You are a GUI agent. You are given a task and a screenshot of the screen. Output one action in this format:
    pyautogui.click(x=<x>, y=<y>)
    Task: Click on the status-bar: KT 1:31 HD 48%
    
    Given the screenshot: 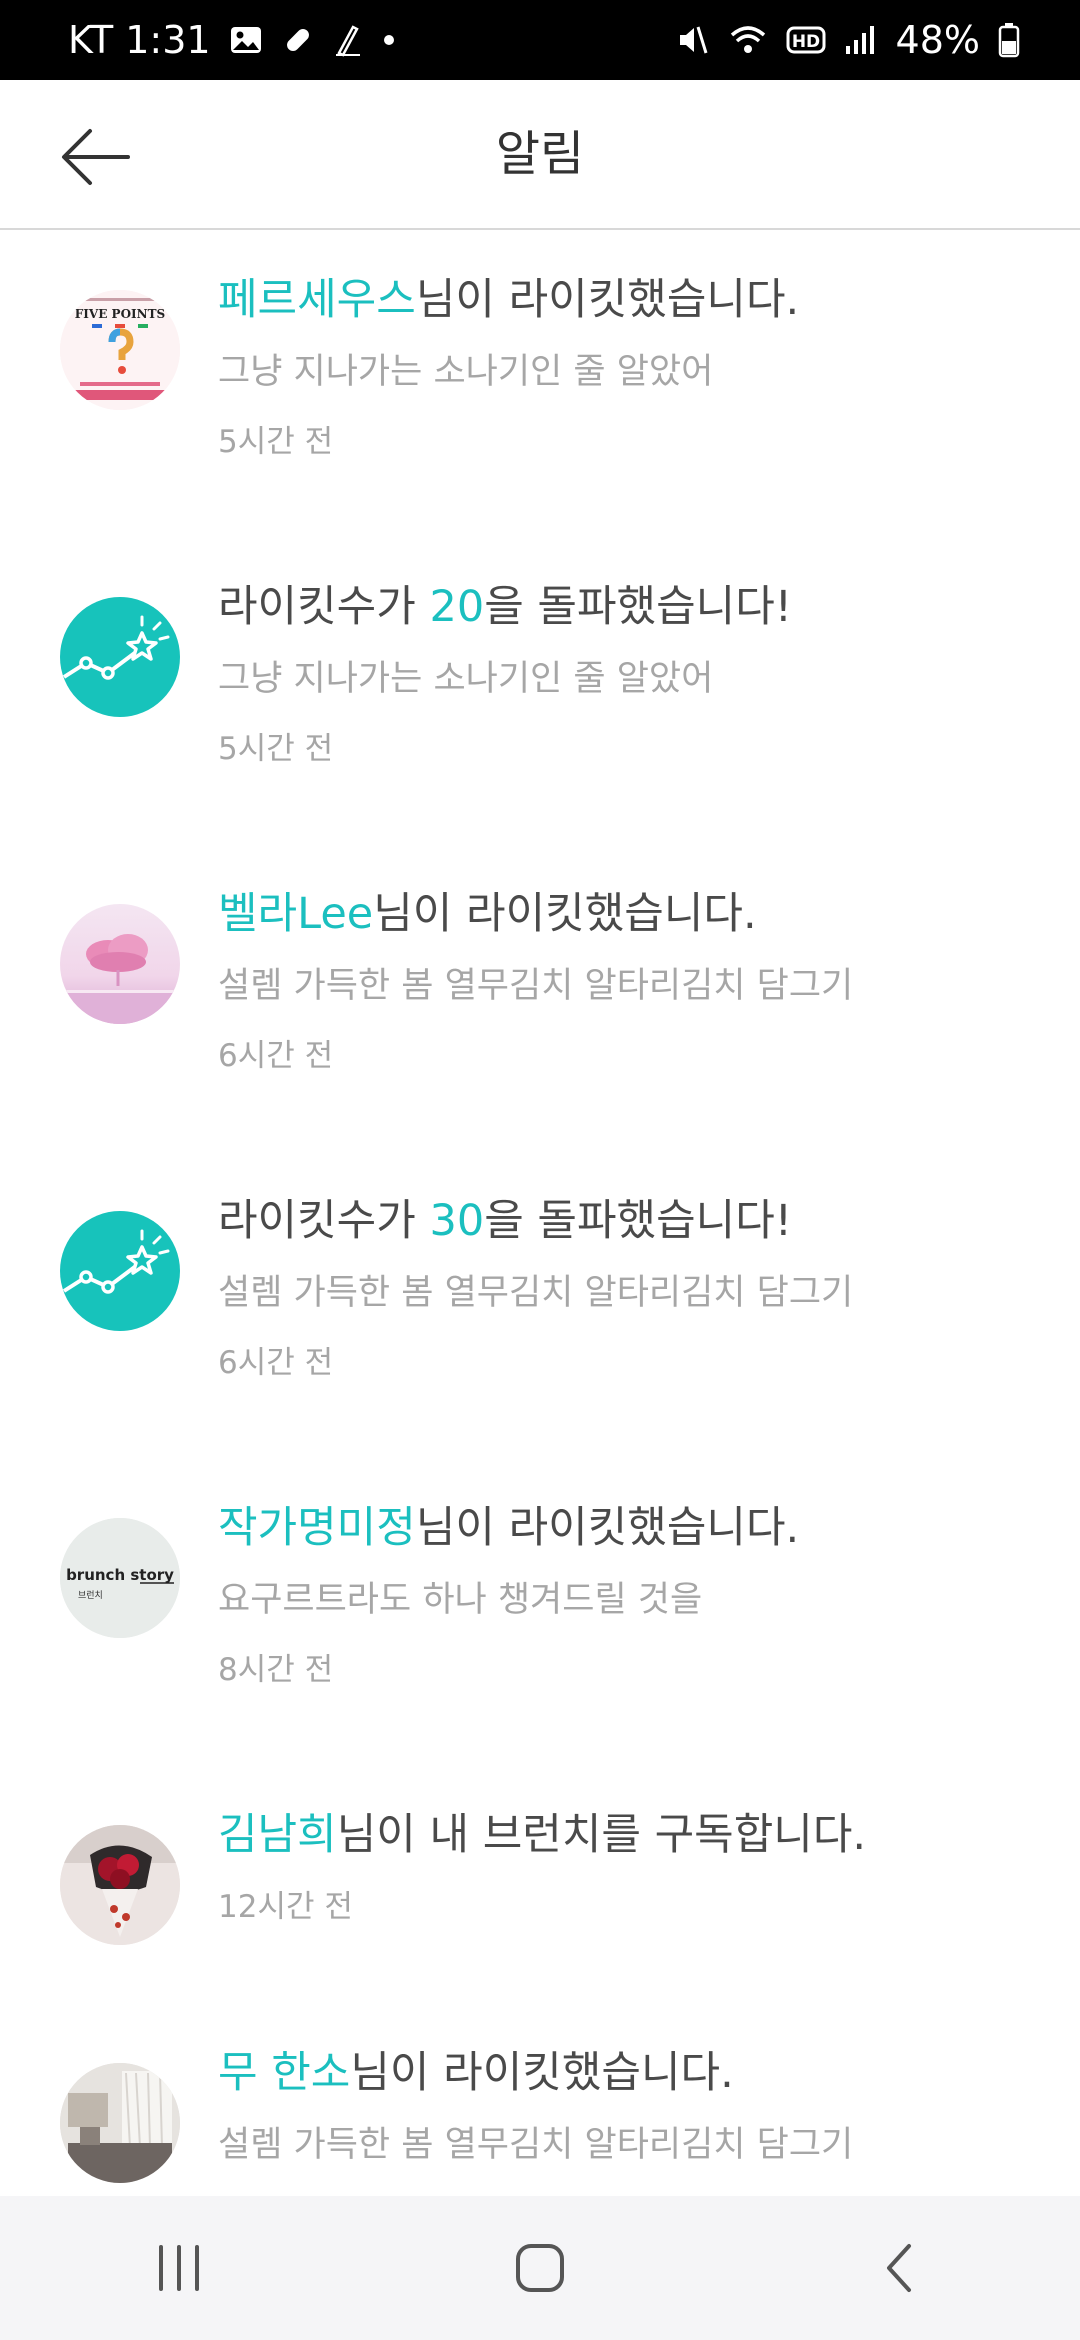 What is the action you would take?
    pyautogui.click(x=540, y=40)
    